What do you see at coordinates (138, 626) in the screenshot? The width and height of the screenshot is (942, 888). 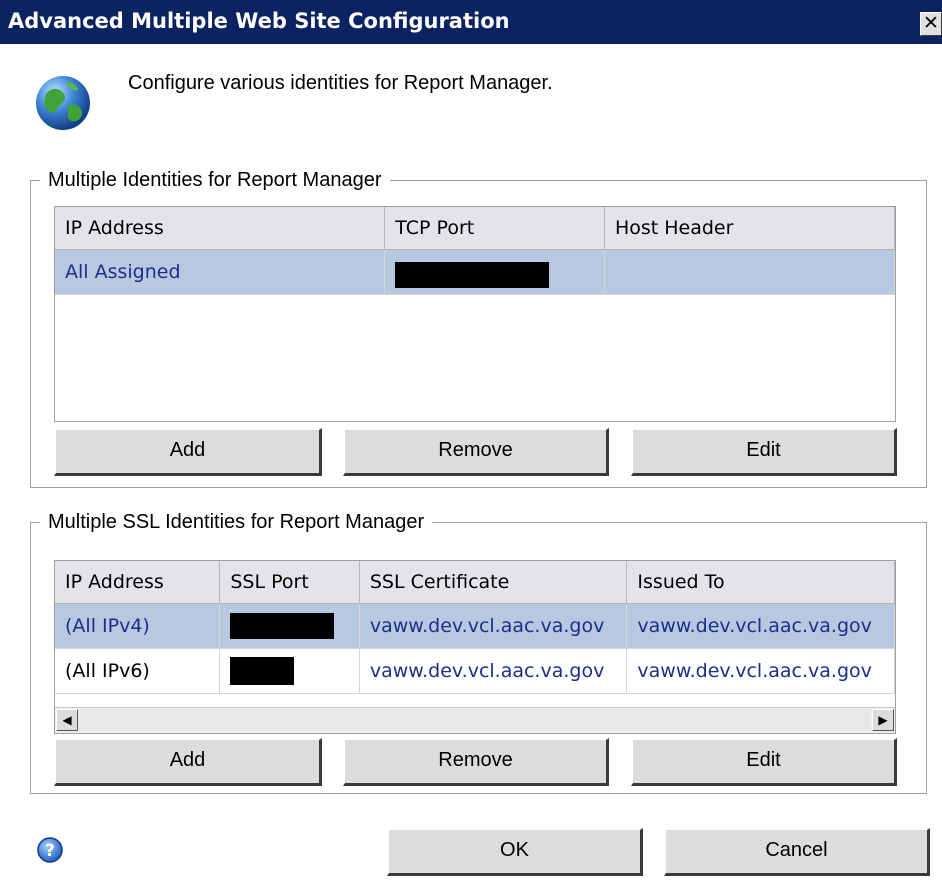 I see `cell-ip-address: (All IPv4)` at bounding box center [138, 626].